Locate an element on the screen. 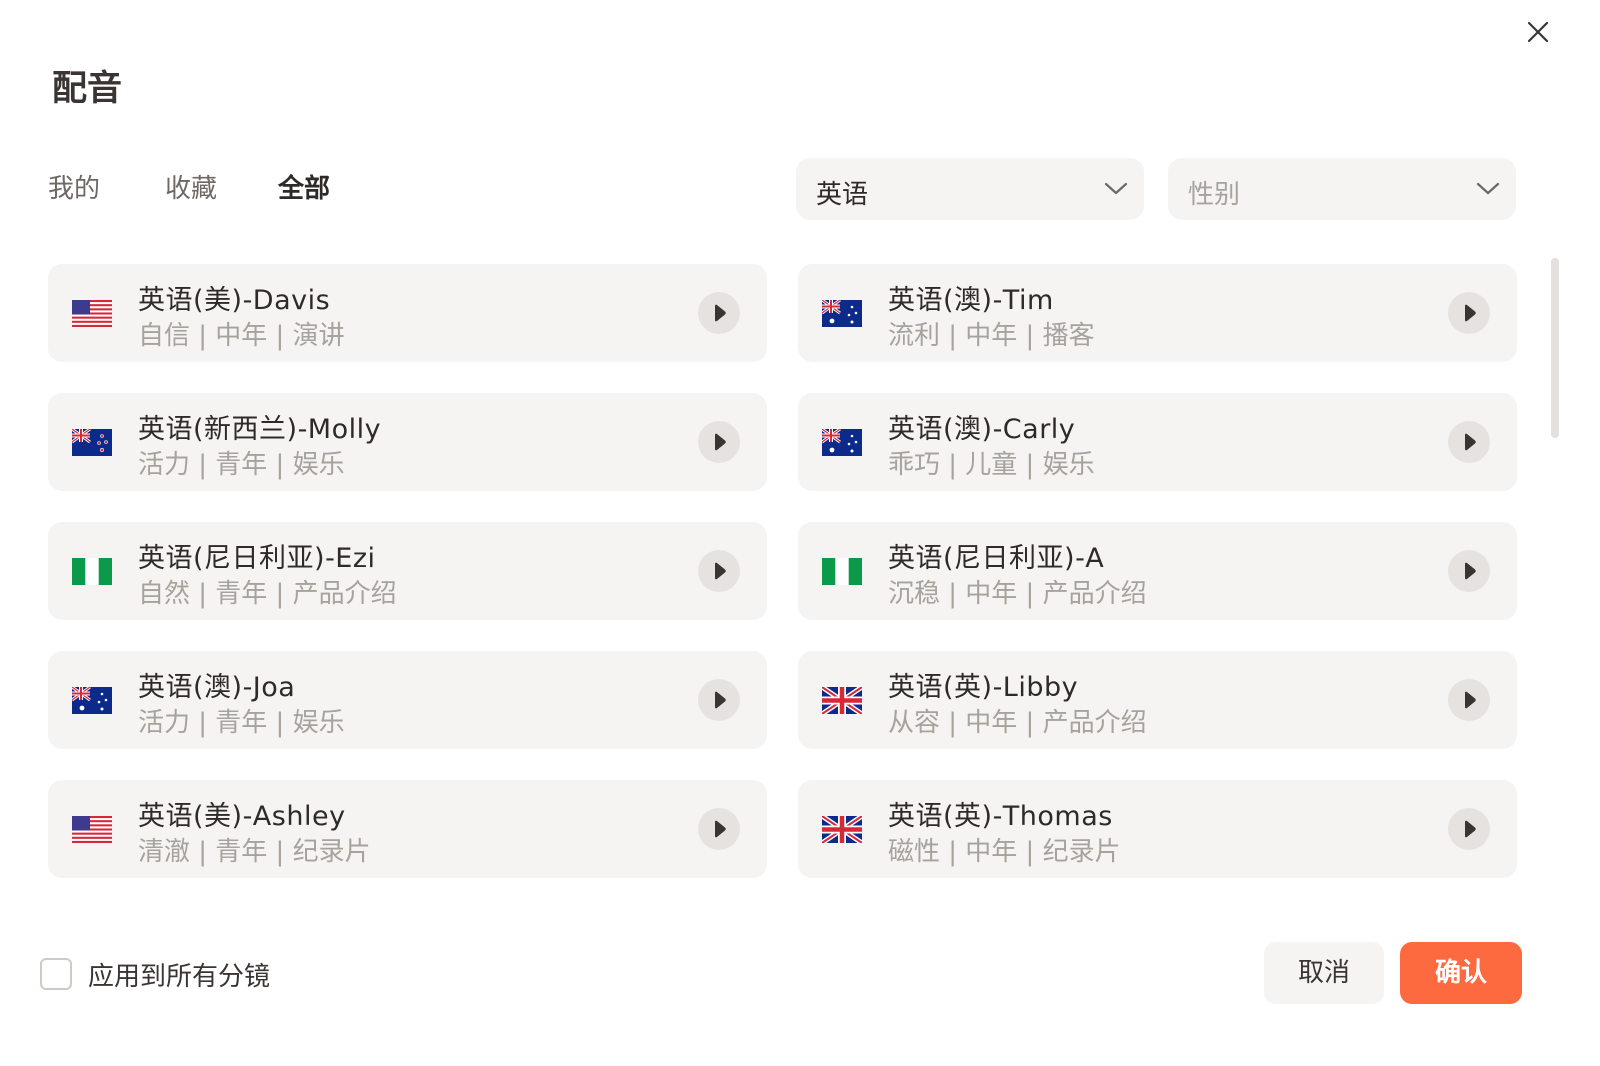 This screenshot has width=1600, height=1066. voice-name: 英语(英)-Libby is located at coordinates (983, 687).